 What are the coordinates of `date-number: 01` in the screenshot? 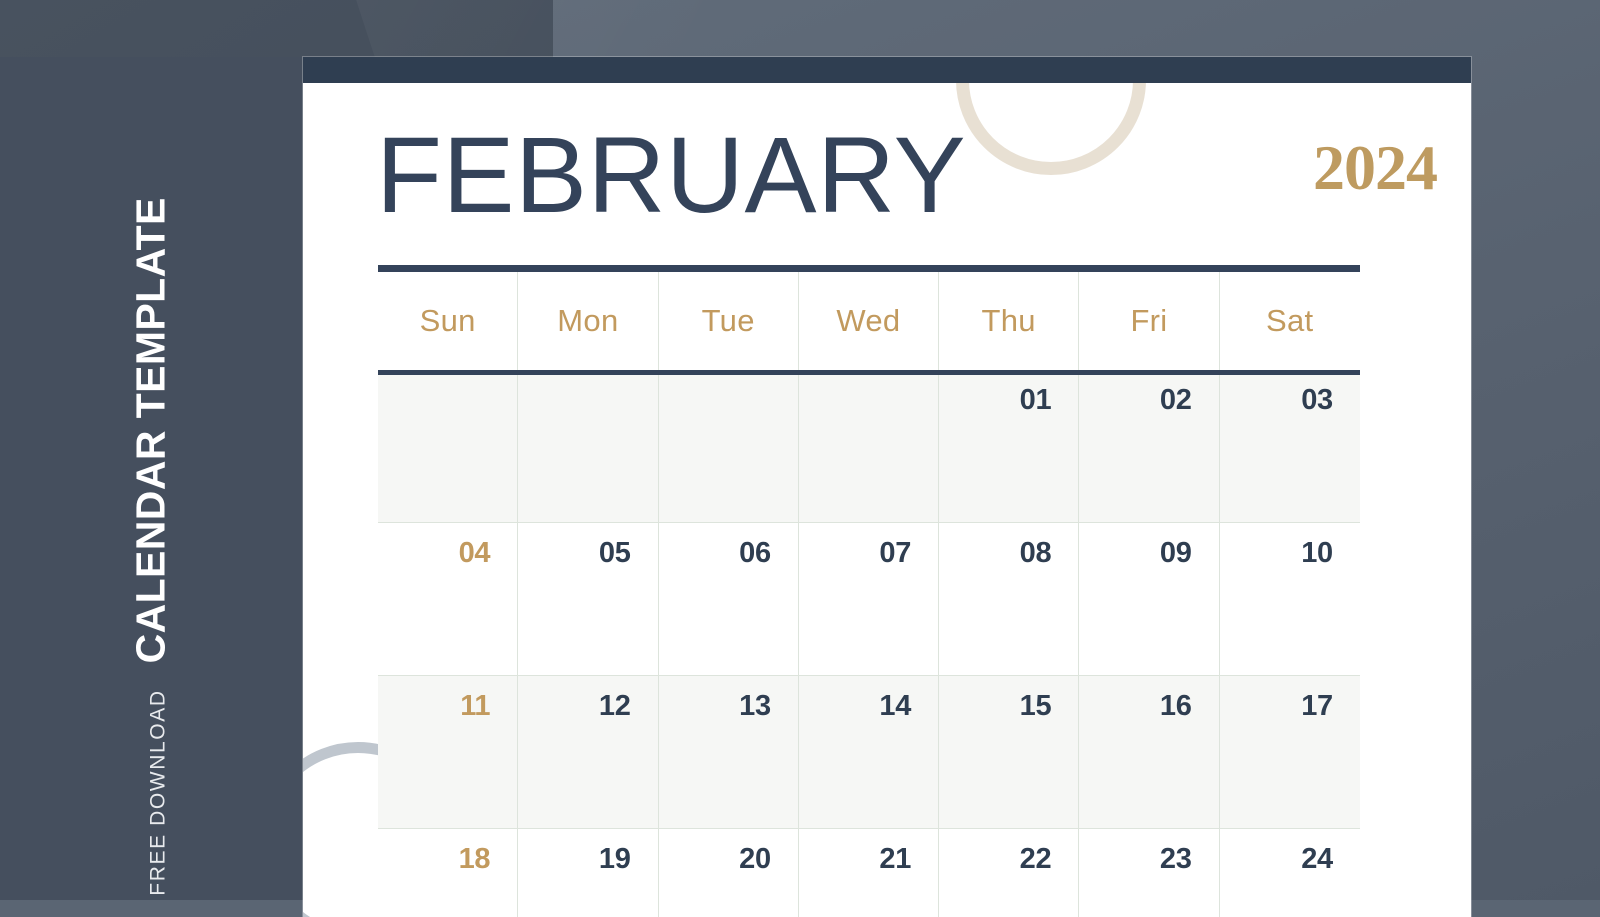 It's located at (1035, 400).